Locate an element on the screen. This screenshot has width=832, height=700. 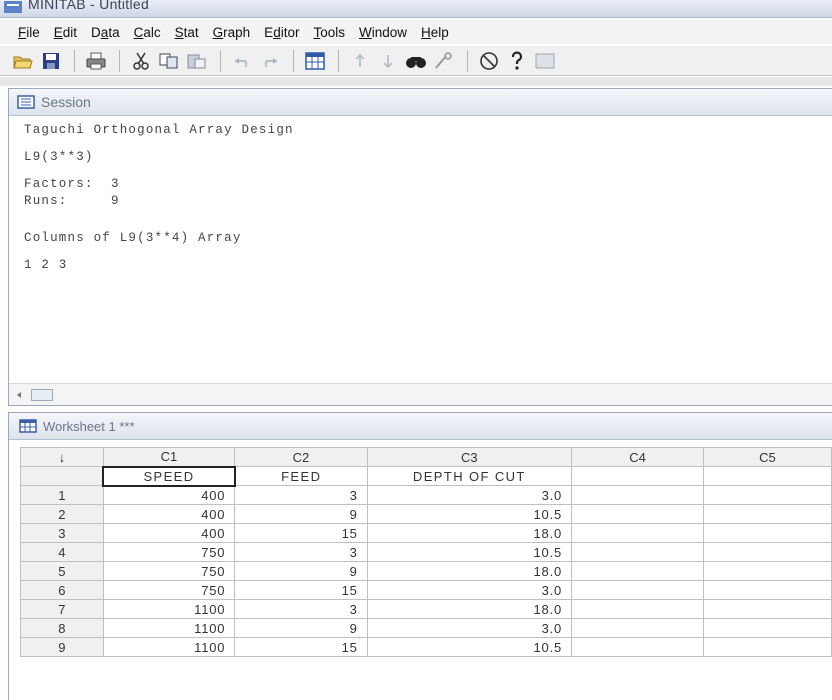
worksheet-title-bar: Worksheet 1 *** is located at coordinates (420, 426).